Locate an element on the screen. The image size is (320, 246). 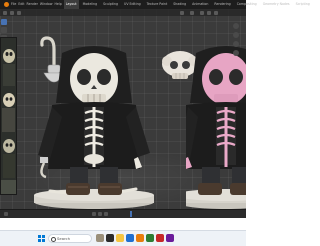
taskbar-search-input: Search is located at coordinates (70, 238).